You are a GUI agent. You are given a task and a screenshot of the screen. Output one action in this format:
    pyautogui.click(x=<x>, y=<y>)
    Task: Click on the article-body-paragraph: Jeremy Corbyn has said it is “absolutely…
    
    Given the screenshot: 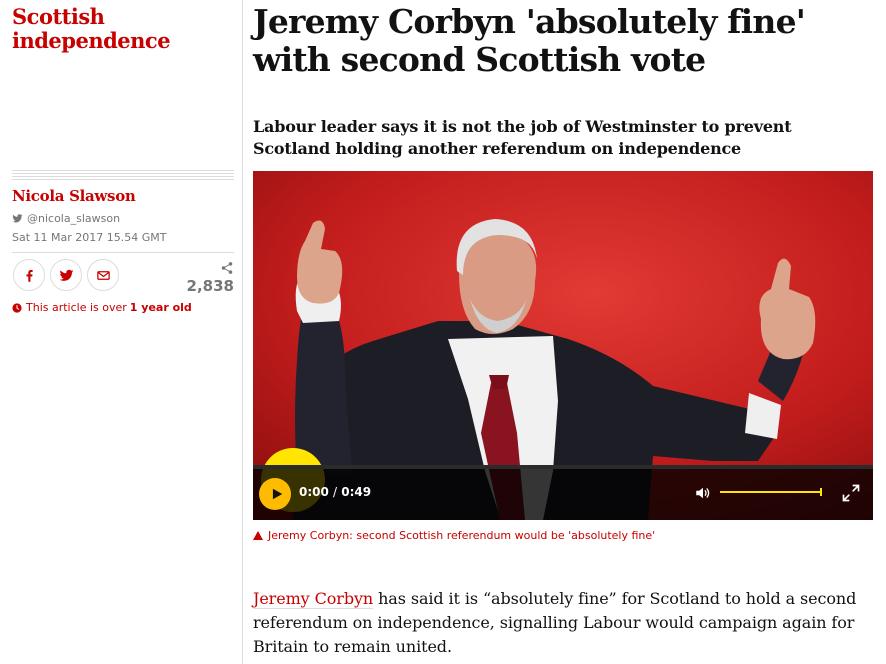 What is the action you would take?
    pyautogui.click(x=558, y=623)
    